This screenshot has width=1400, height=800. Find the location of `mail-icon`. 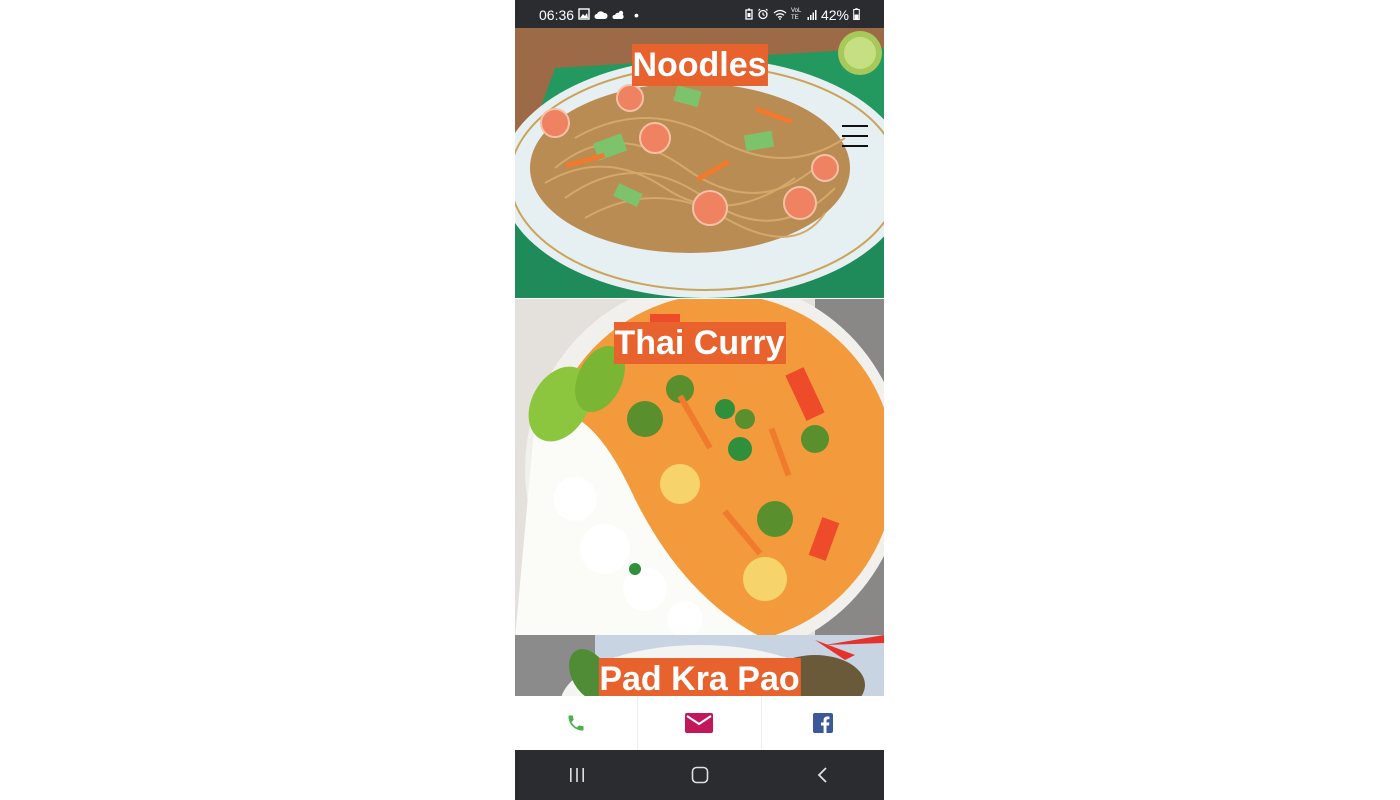

mail-icon is located at coordinates (699, 723).